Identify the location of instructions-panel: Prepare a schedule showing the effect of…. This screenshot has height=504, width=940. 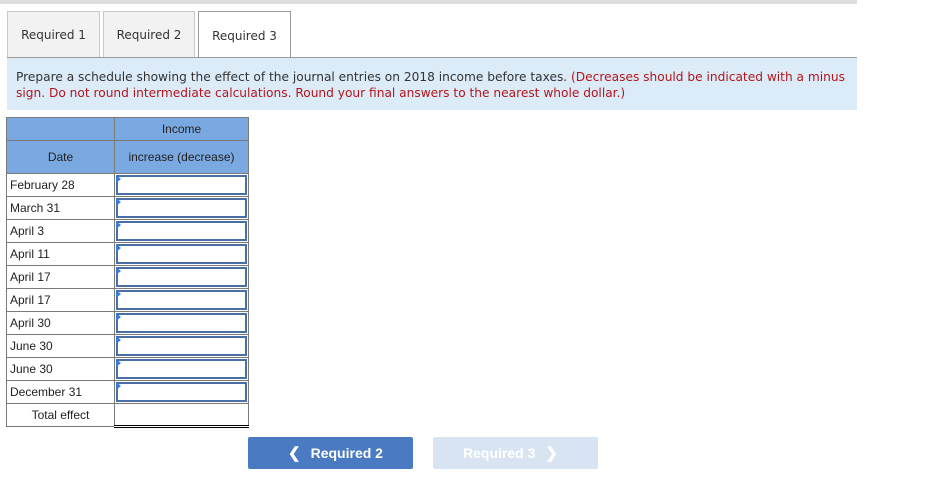
(432, 84).